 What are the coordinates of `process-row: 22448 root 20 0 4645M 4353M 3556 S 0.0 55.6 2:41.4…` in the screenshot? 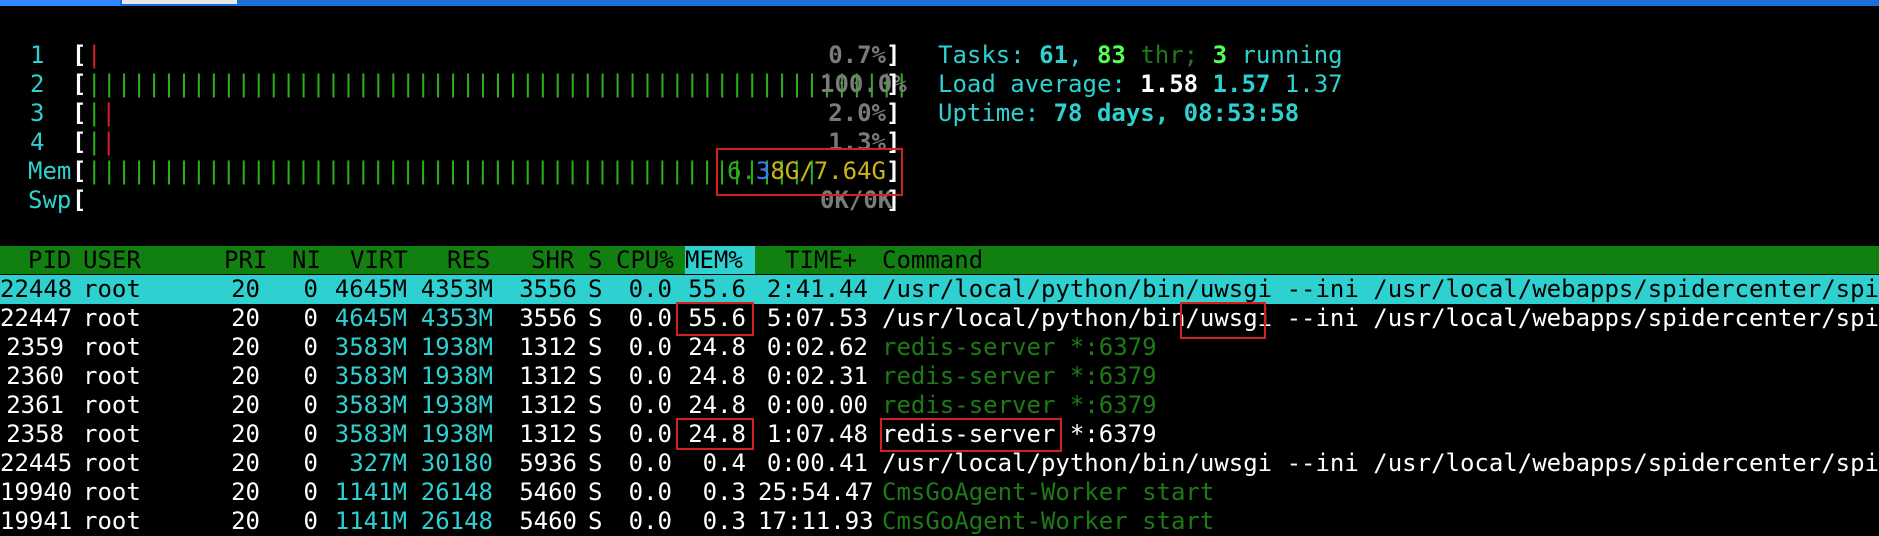 It's located at (939, 289).